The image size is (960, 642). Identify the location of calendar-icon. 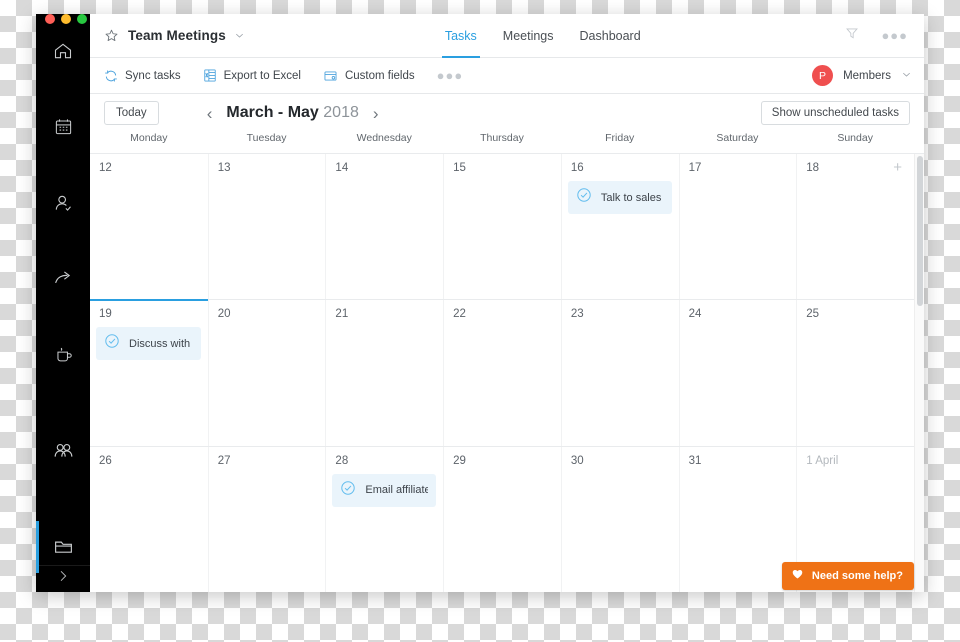
(63, 126).